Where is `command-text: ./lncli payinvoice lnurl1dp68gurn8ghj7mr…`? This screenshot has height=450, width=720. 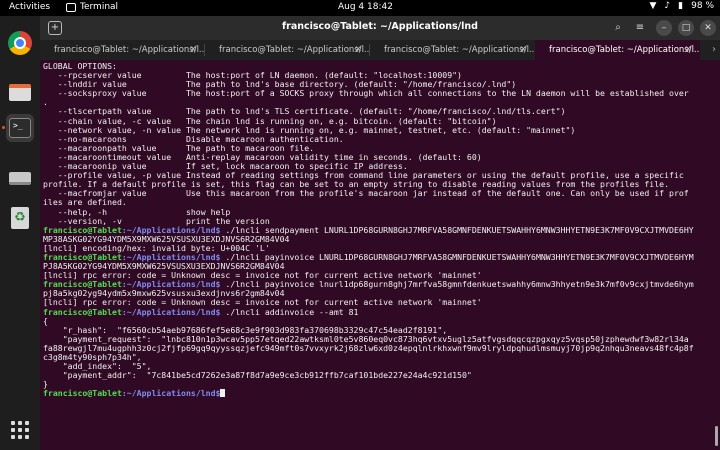 command-text: ./lncli payinvoice lnurl1dp68gurn8ghj7mr… is located at coordinates (457, 284).